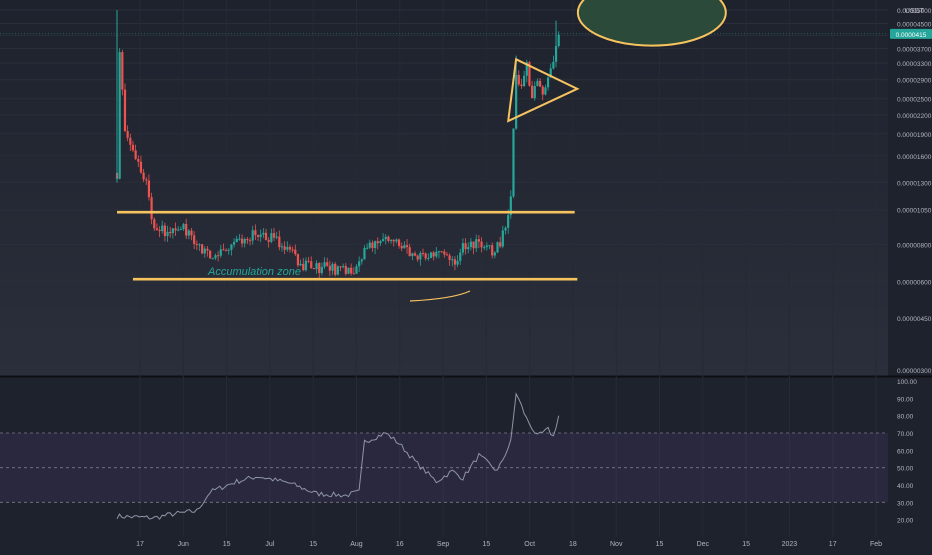 This screenshot has width=932, height=555. I want to click on time-tick-label: Jul, so click(269, 544).